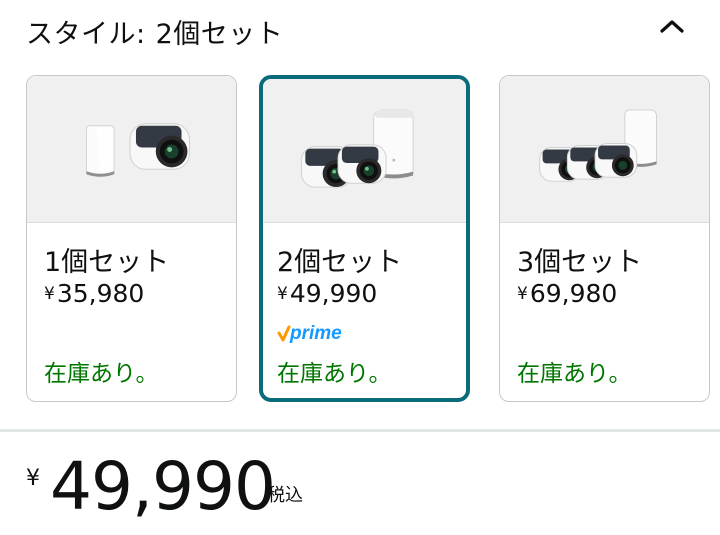  What do you see at coordinates (360, 430) in the screenshot?
I see `section-divider` at bounding box center [360, 430].